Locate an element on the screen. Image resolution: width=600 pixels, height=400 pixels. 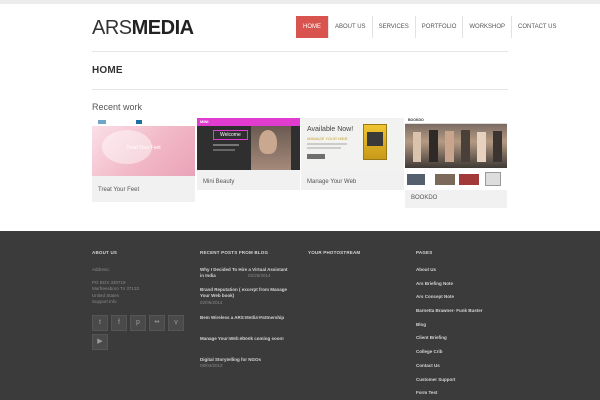
nav-portfolio: PORTFOLIO is located at coordinates (438, 27).